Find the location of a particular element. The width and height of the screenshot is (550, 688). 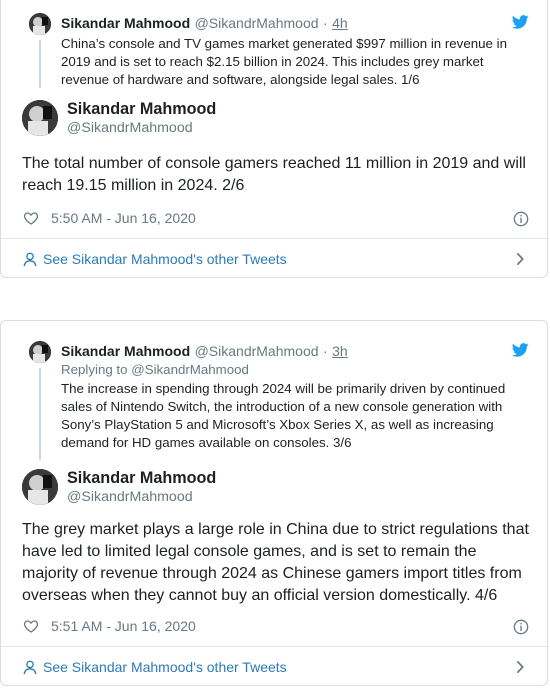

parent-header: Sikandar Mahmood @SikandrMahmood · 4h is located at coordinates (204, 23).